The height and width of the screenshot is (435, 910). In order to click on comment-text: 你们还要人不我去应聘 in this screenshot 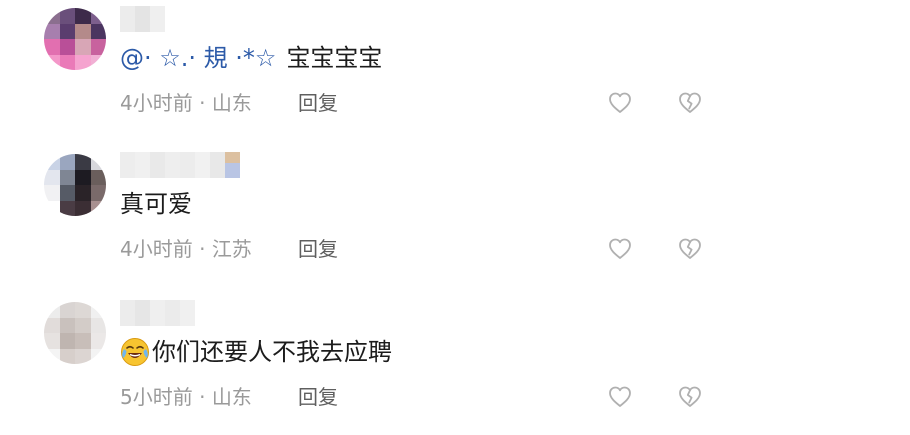, I will do `click(256, 352)`.